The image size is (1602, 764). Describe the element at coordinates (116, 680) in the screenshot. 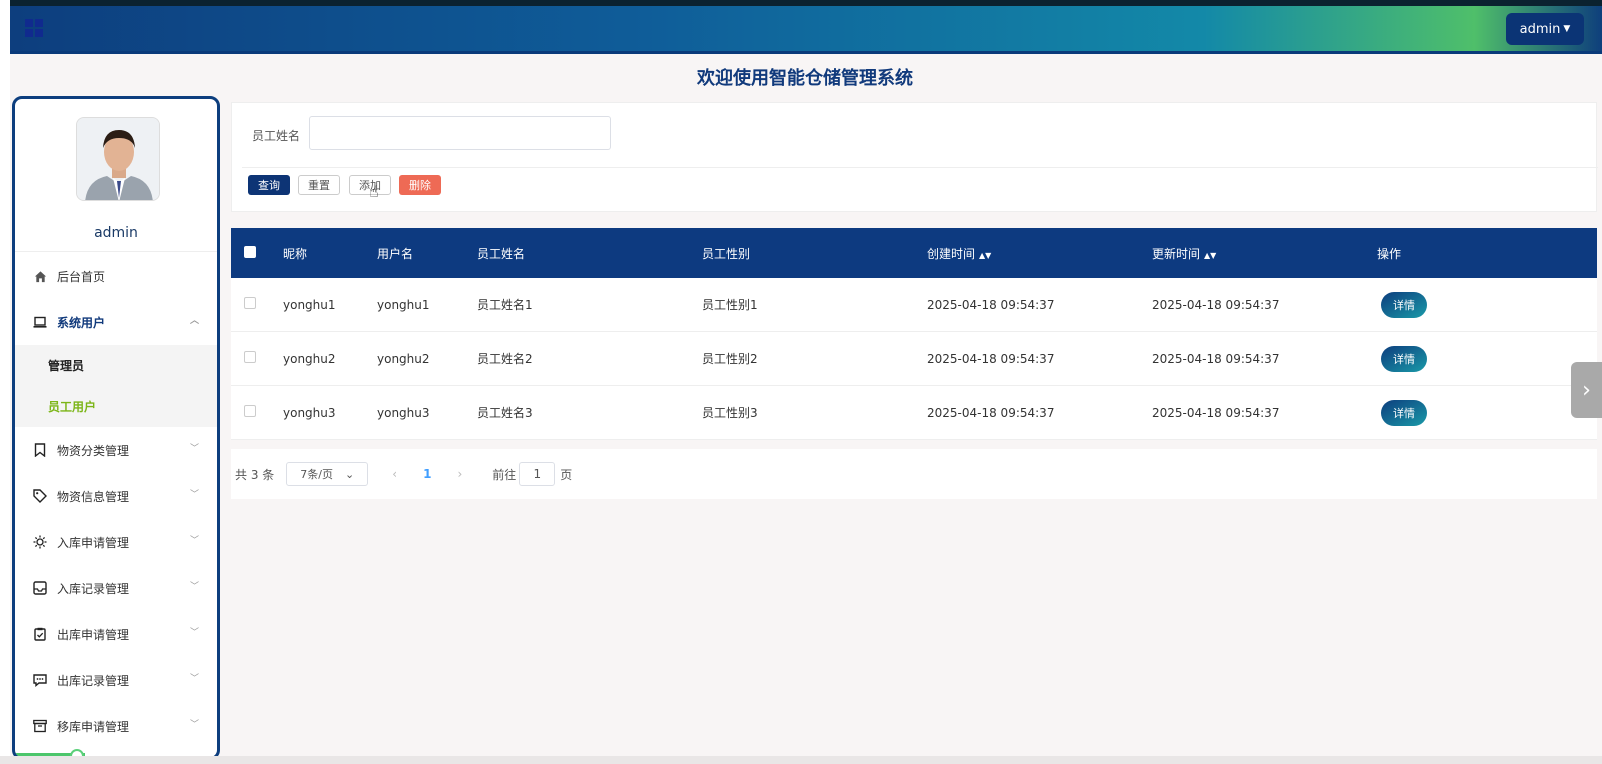

I see `sidebar-item-outbound-records: 出库记录管理 ﹀` at that location.